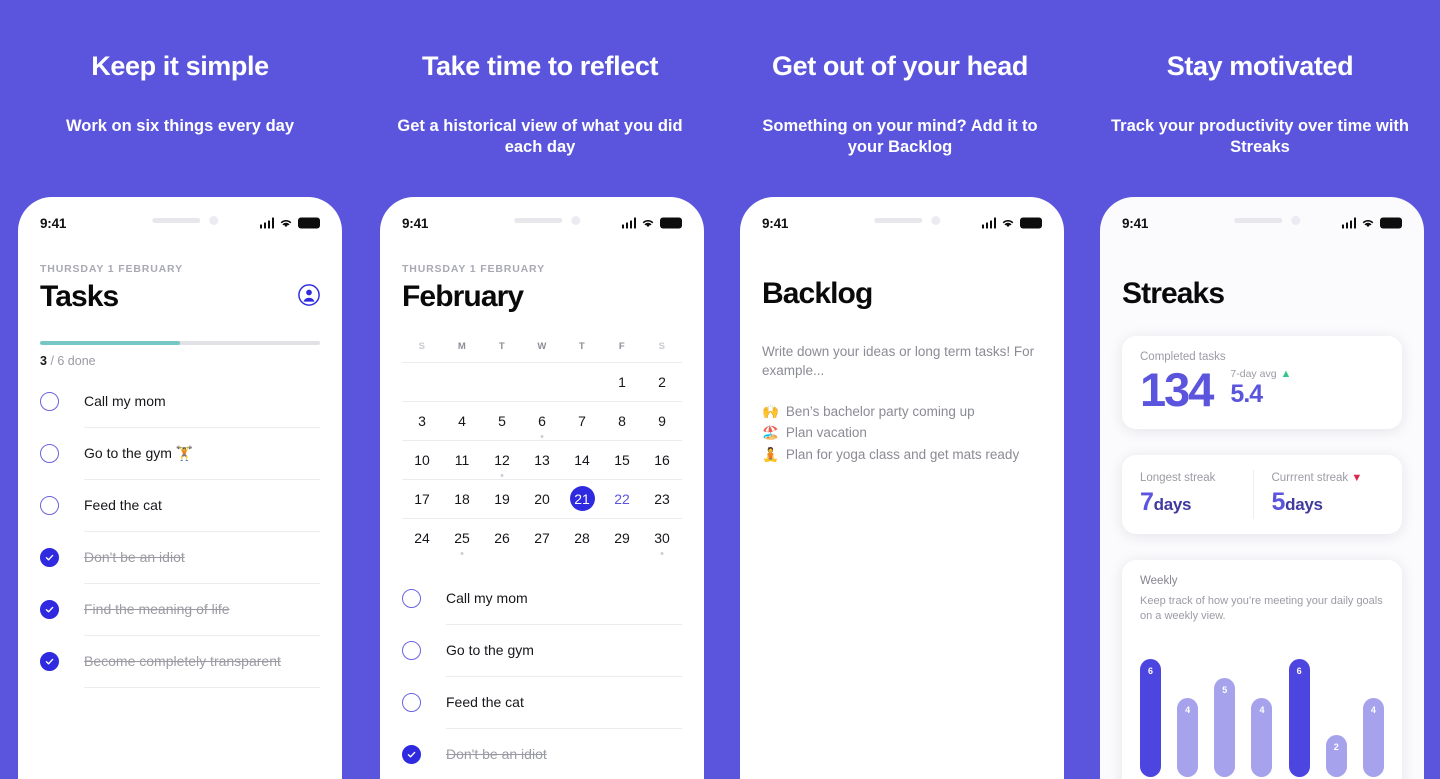  Describe the element at coordinates (582, 421) in the screenshot. I see `calendar-day: 7` at that location.